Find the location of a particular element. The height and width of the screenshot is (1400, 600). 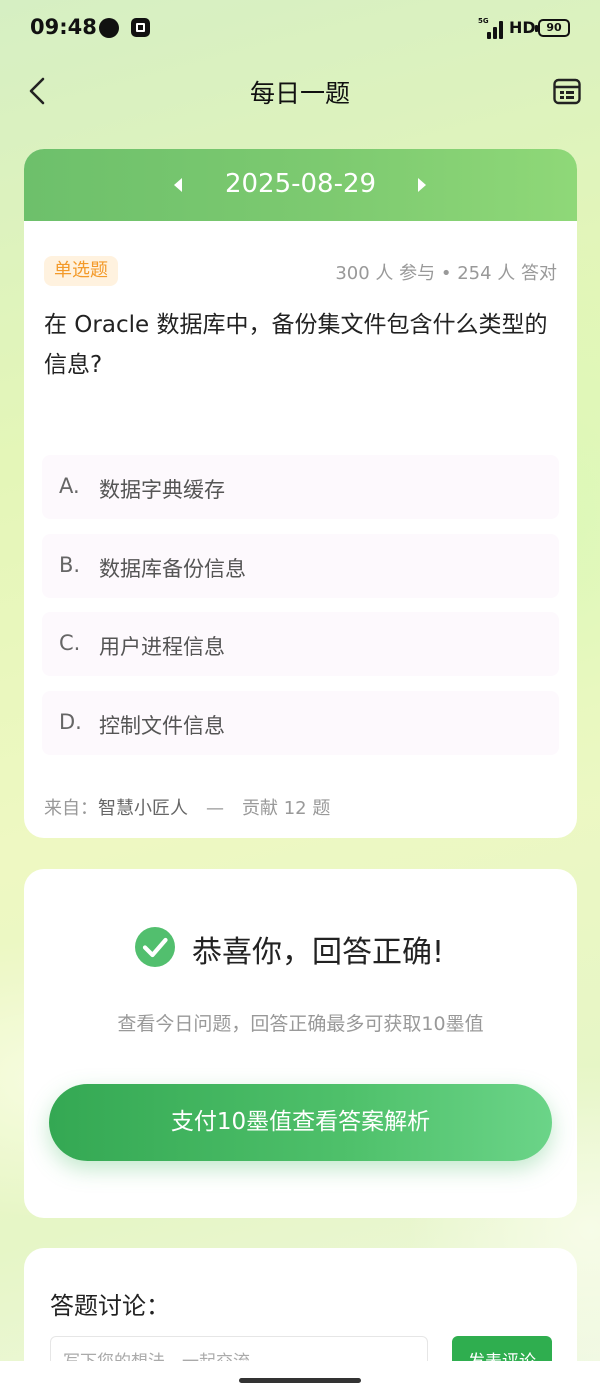

home-indicator is located at coordinates (300, 1380).